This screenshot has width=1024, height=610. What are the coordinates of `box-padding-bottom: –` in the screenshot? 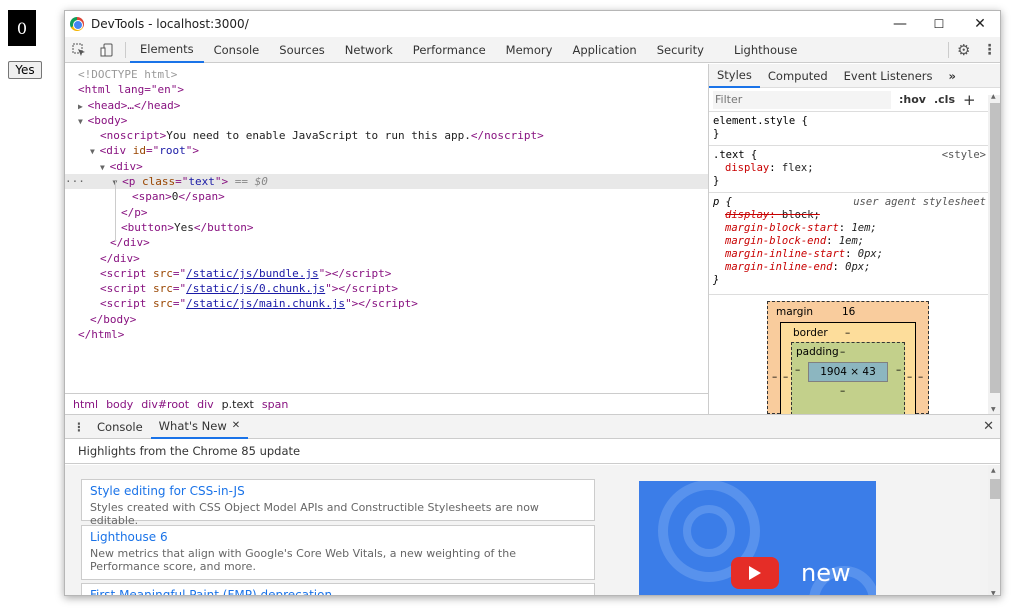 It's located at (842, 391).